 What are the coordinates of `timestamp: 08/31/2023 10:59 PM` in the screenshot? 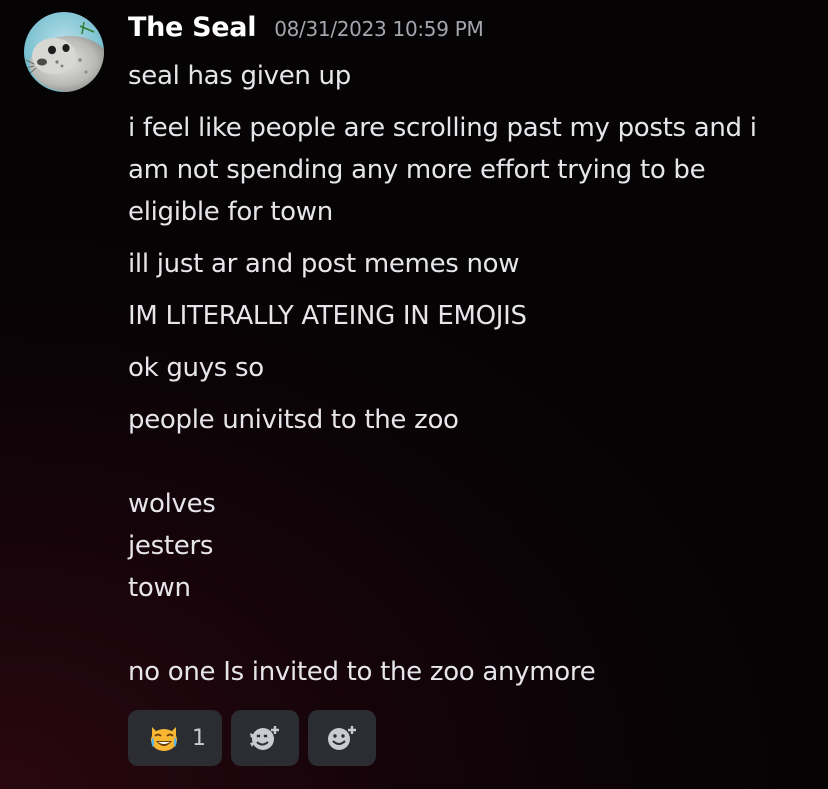 It's located at (379, 29).